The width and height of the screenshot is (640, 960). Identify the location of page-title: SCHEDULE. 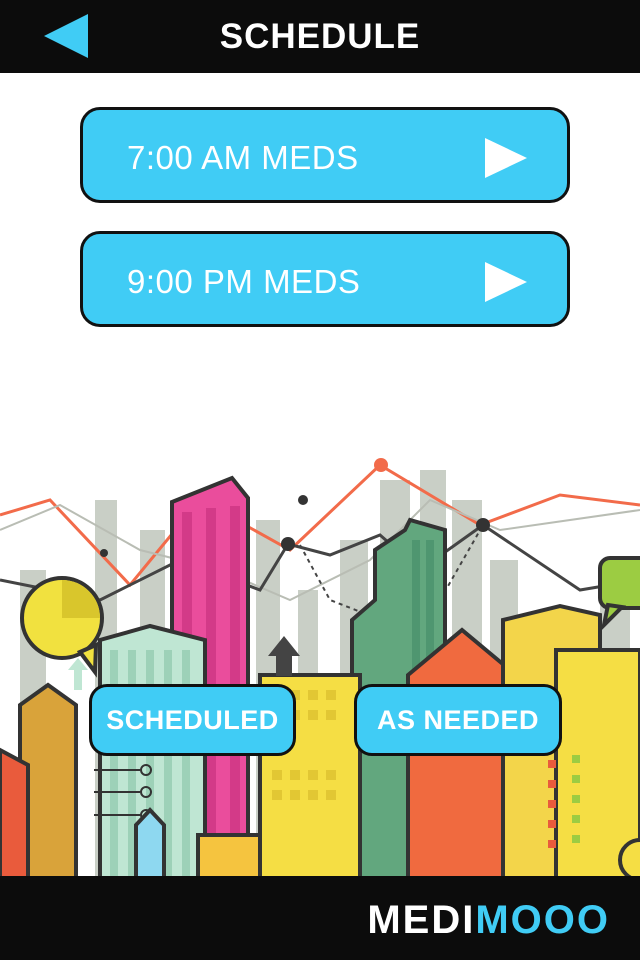
(320, 36).